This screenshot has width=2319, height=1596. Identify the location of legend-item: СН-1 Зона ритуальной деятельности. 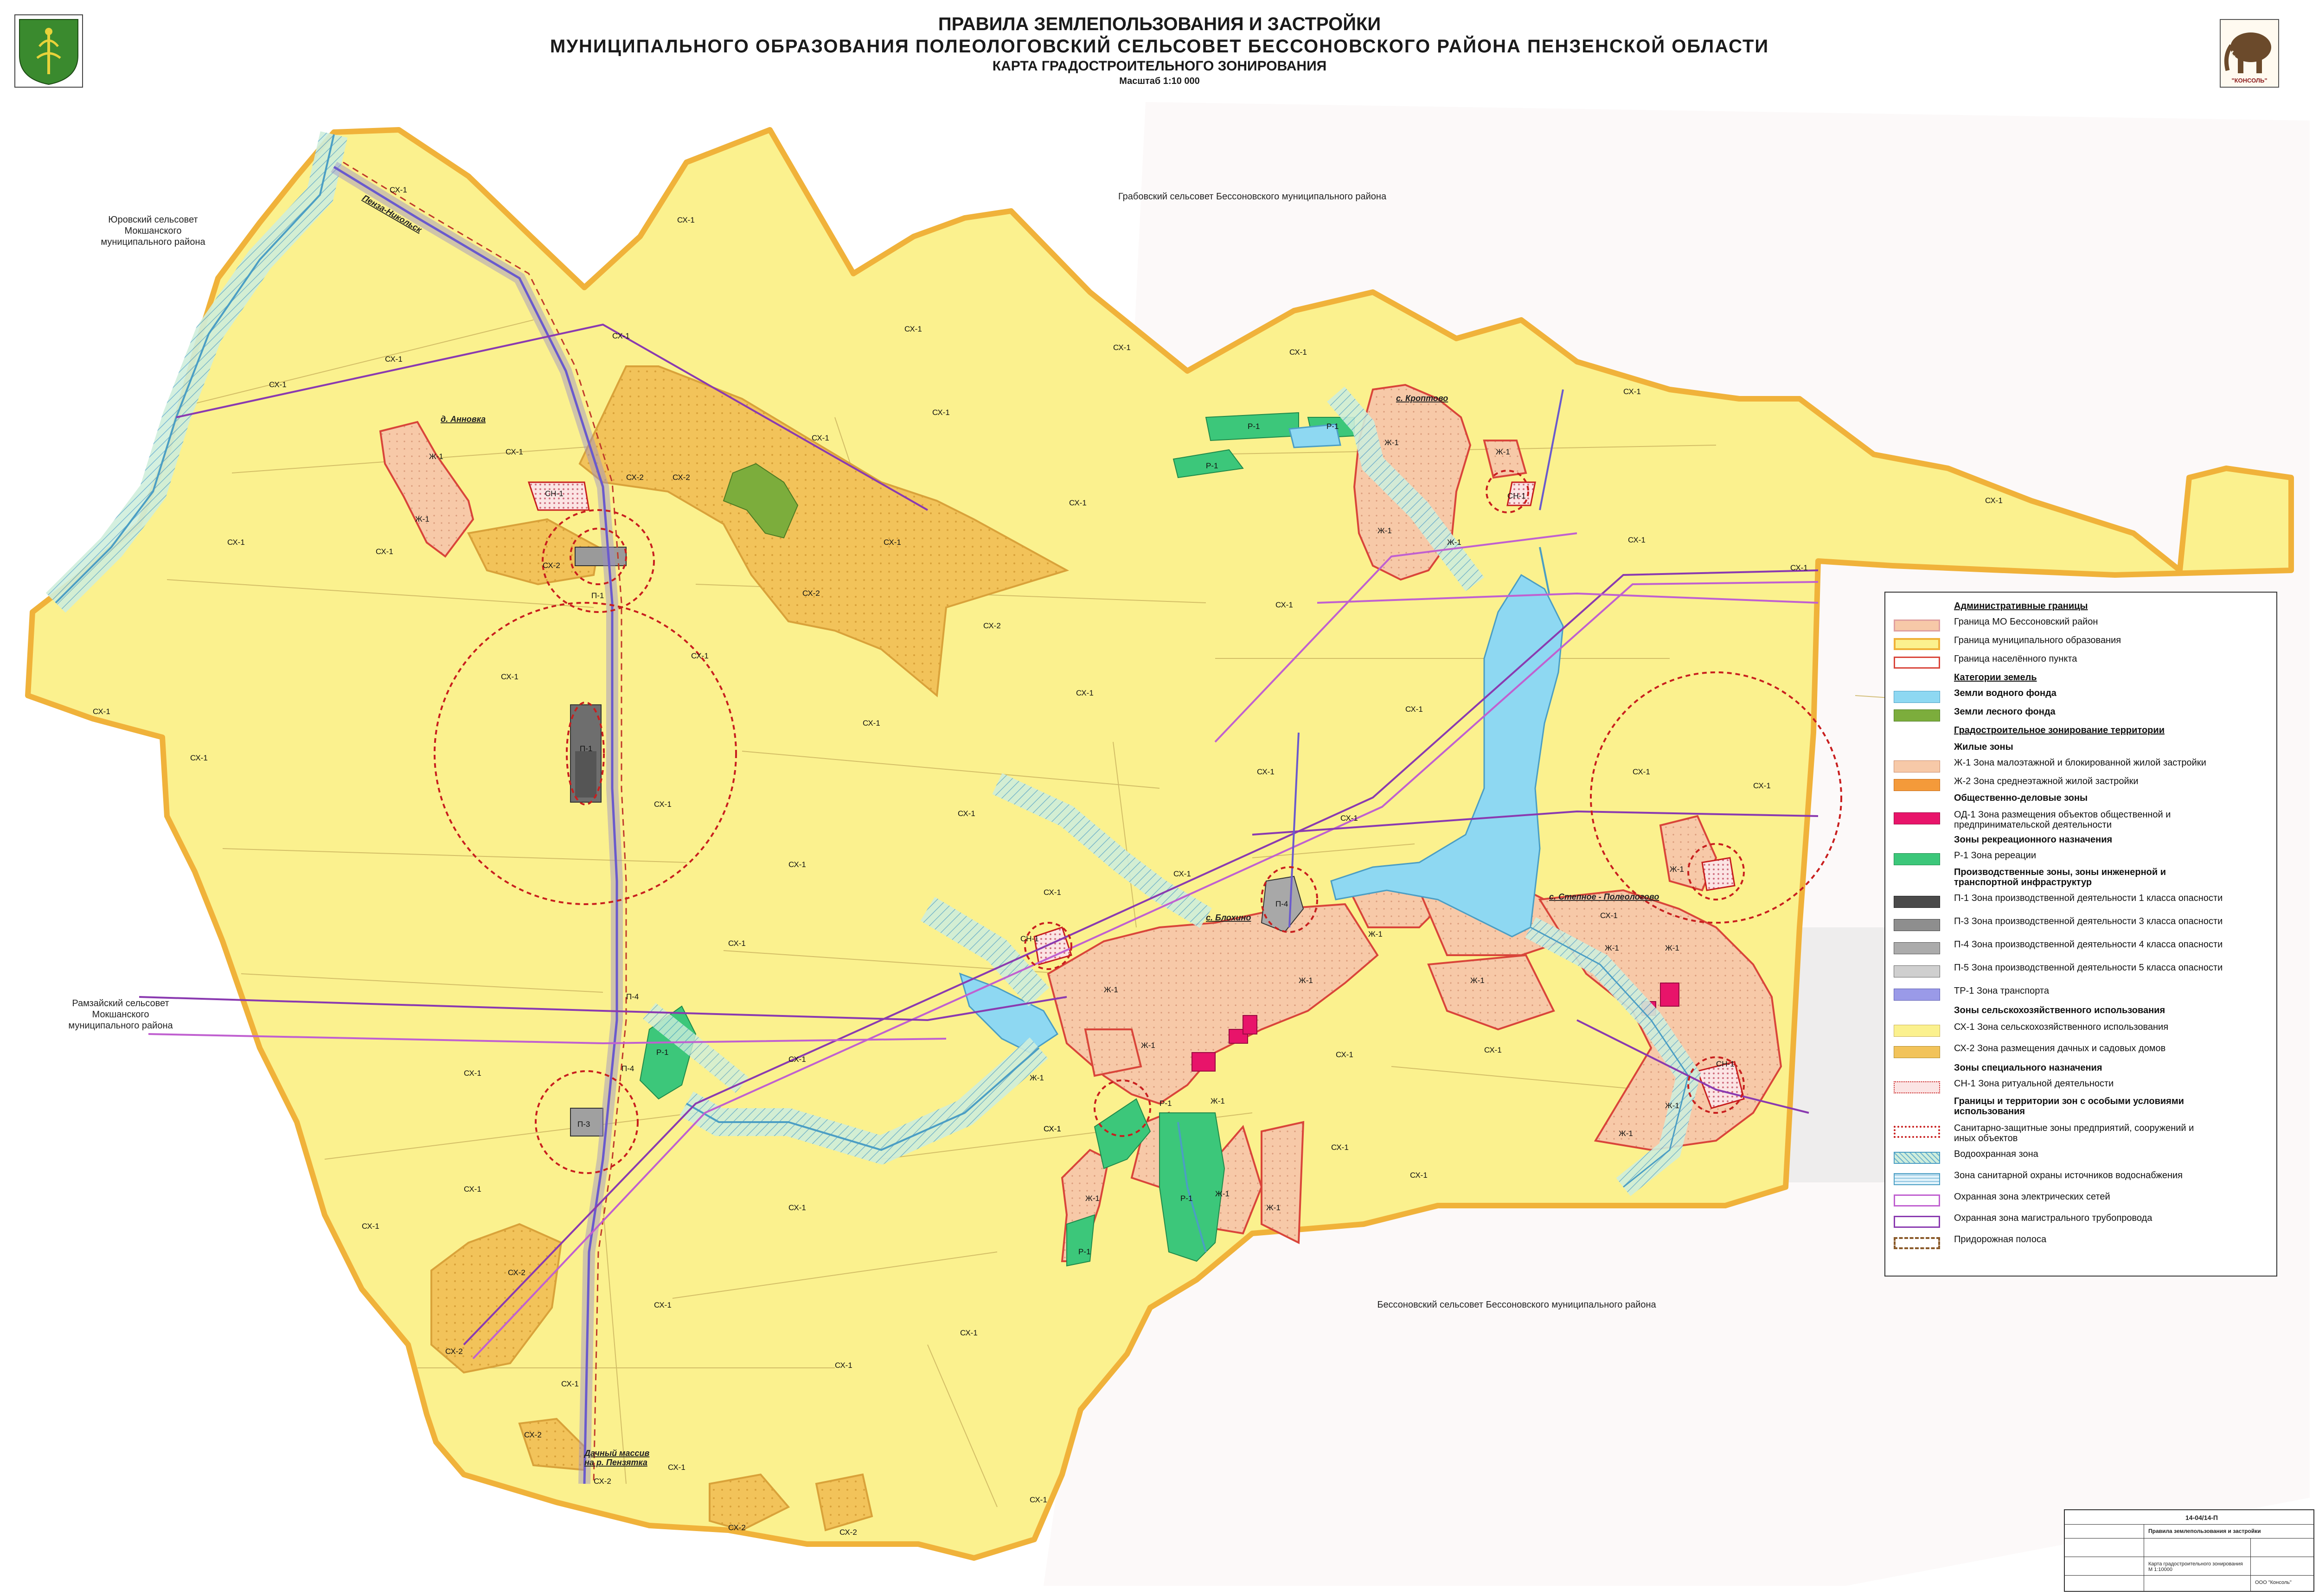
(2084, 1088).